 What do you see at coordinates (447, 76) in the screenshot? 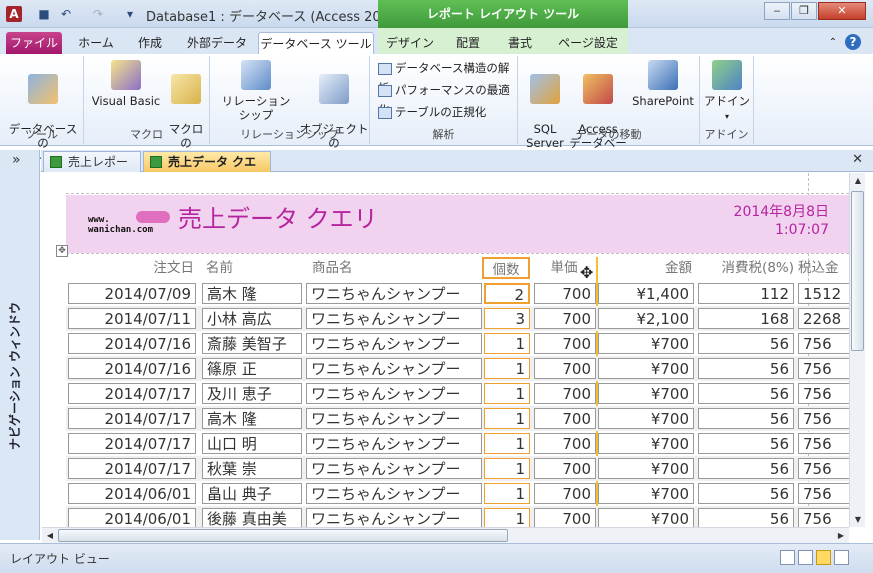
I see `database-documenter-button: データベース構造の解析` at bounding box center [447, 76].